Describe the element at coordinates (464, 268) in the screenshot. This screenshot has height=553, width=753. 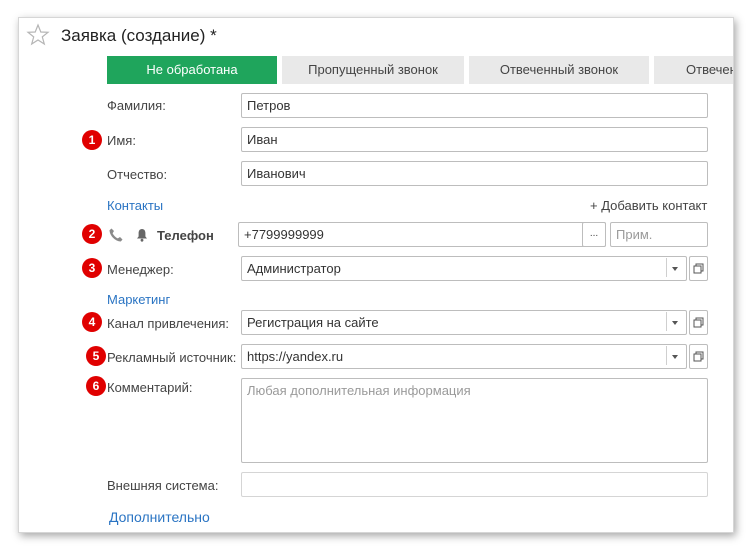
I see `manager-select: Администратор` at that location.